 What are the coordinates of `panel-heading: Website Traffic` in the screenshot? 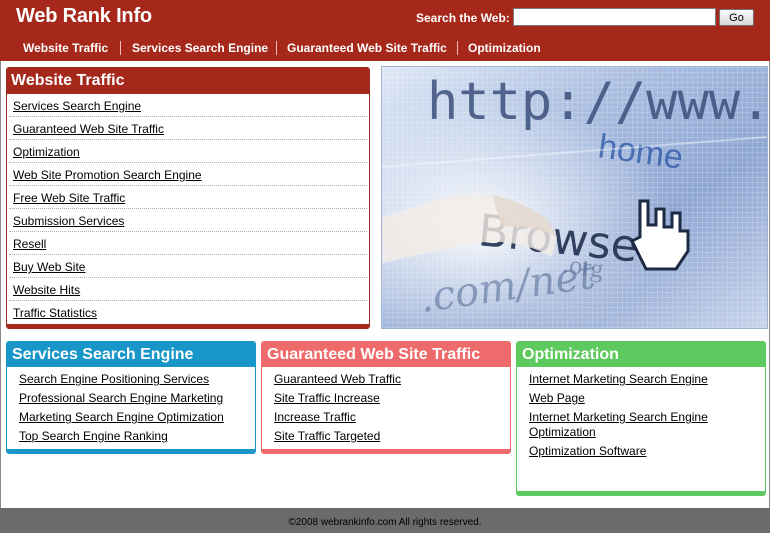 It's located at (188, 81).